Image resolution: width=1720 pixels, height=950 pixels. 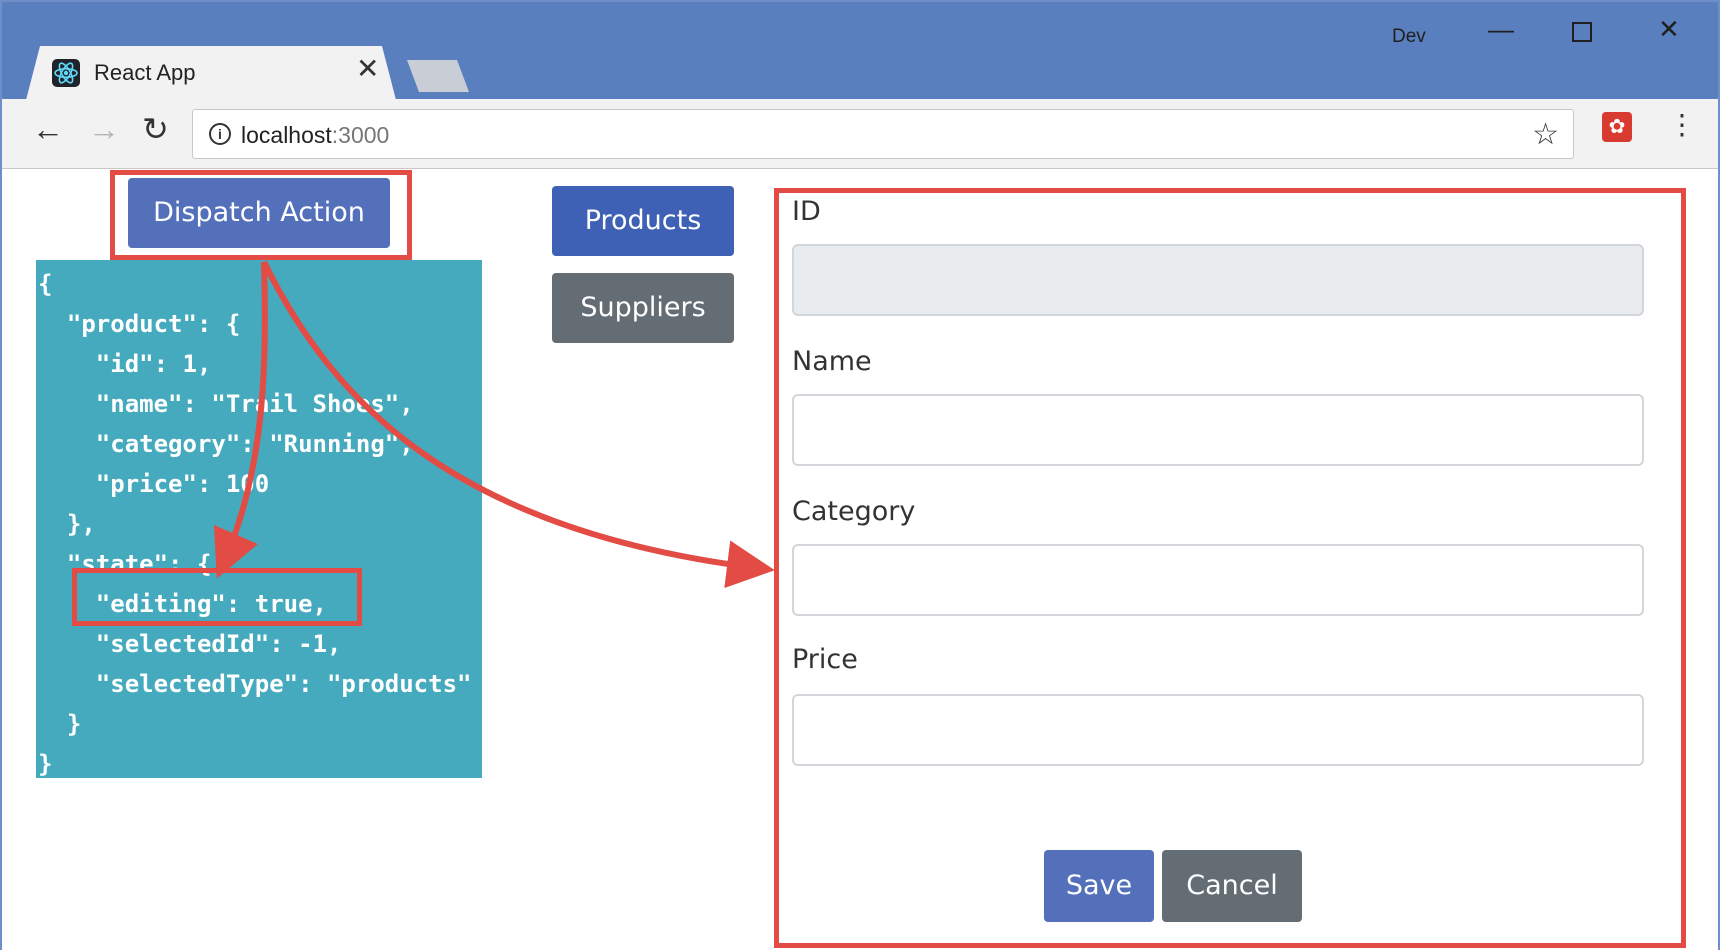 I want to click on cancel-button: Cancel, so click(x=1232, y=886).